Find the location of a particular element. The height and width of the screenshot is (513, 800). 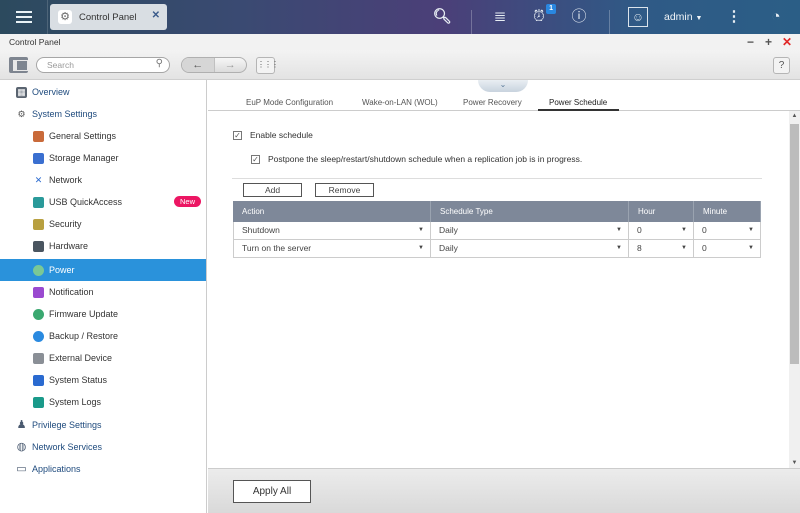

menu-icon is located at coordinates (23, 17).